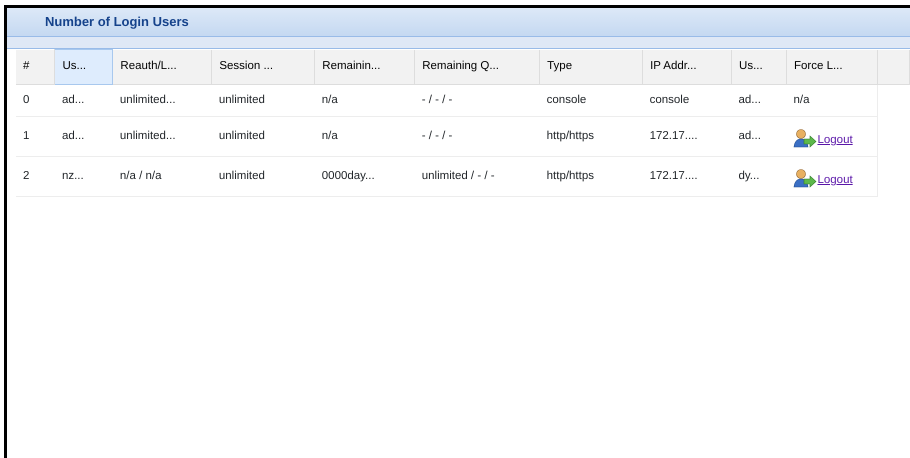  I want to click on table-cell: 0, so click(35, 100).